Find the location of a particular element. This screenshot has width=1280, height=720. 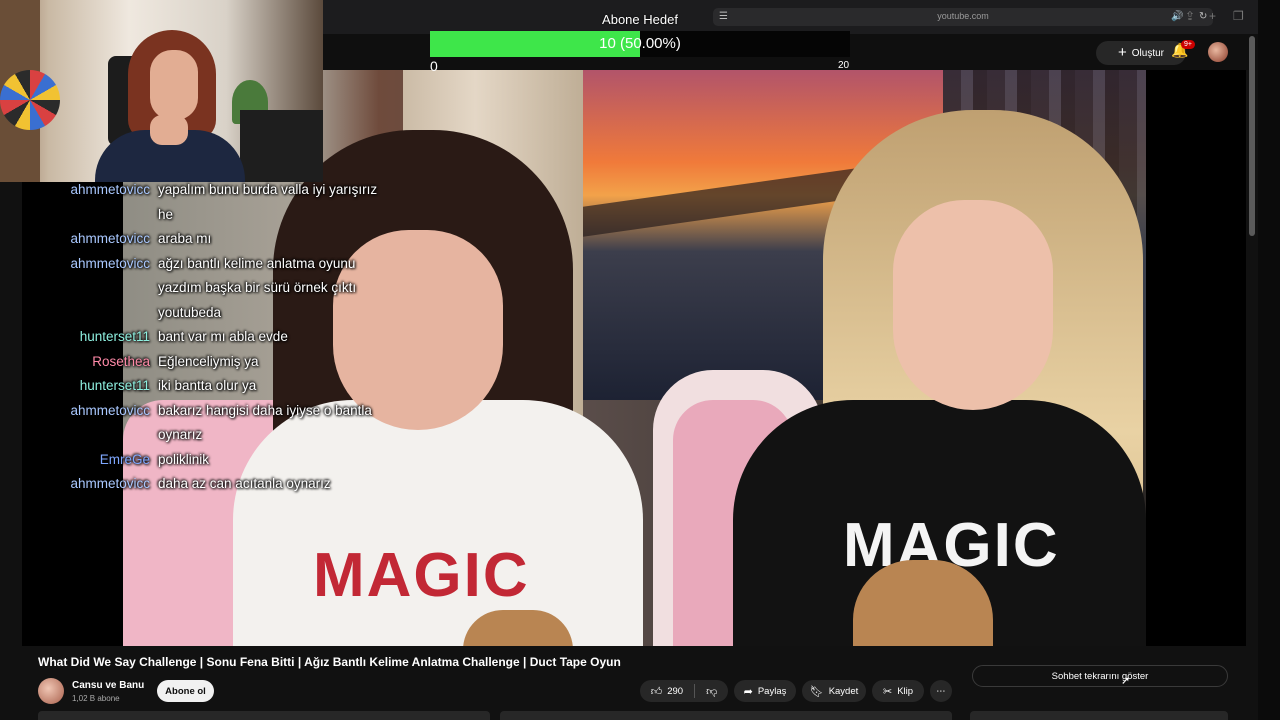

more-actions-button: ⋯ is located at coordinates (941, 691).